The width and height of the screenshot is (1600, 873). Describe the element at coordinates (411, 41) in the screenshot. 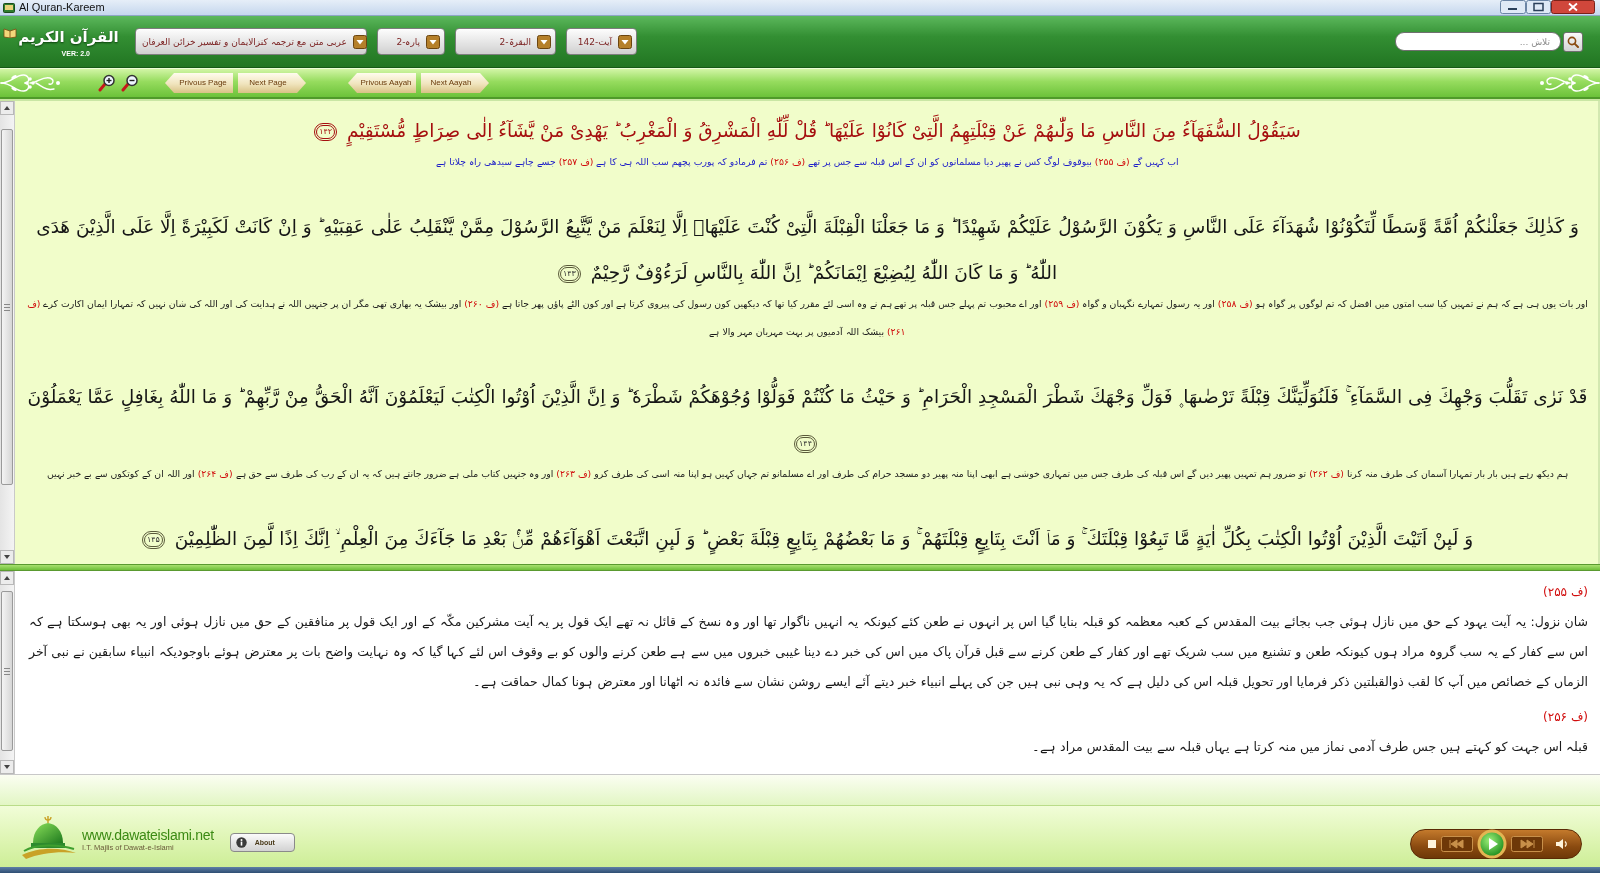

I see `dropdown: پارہ-2` at that location.